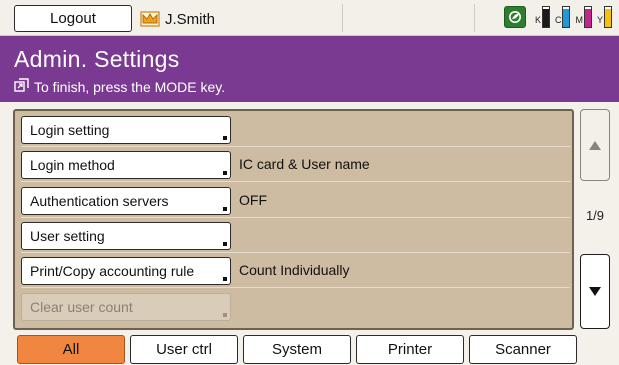 Image resolution: width=619 pixels, height=365 pixels. Describe the element at coordinates (126, 165) in the screenshot. I see `setting-button: Login method` at that location.